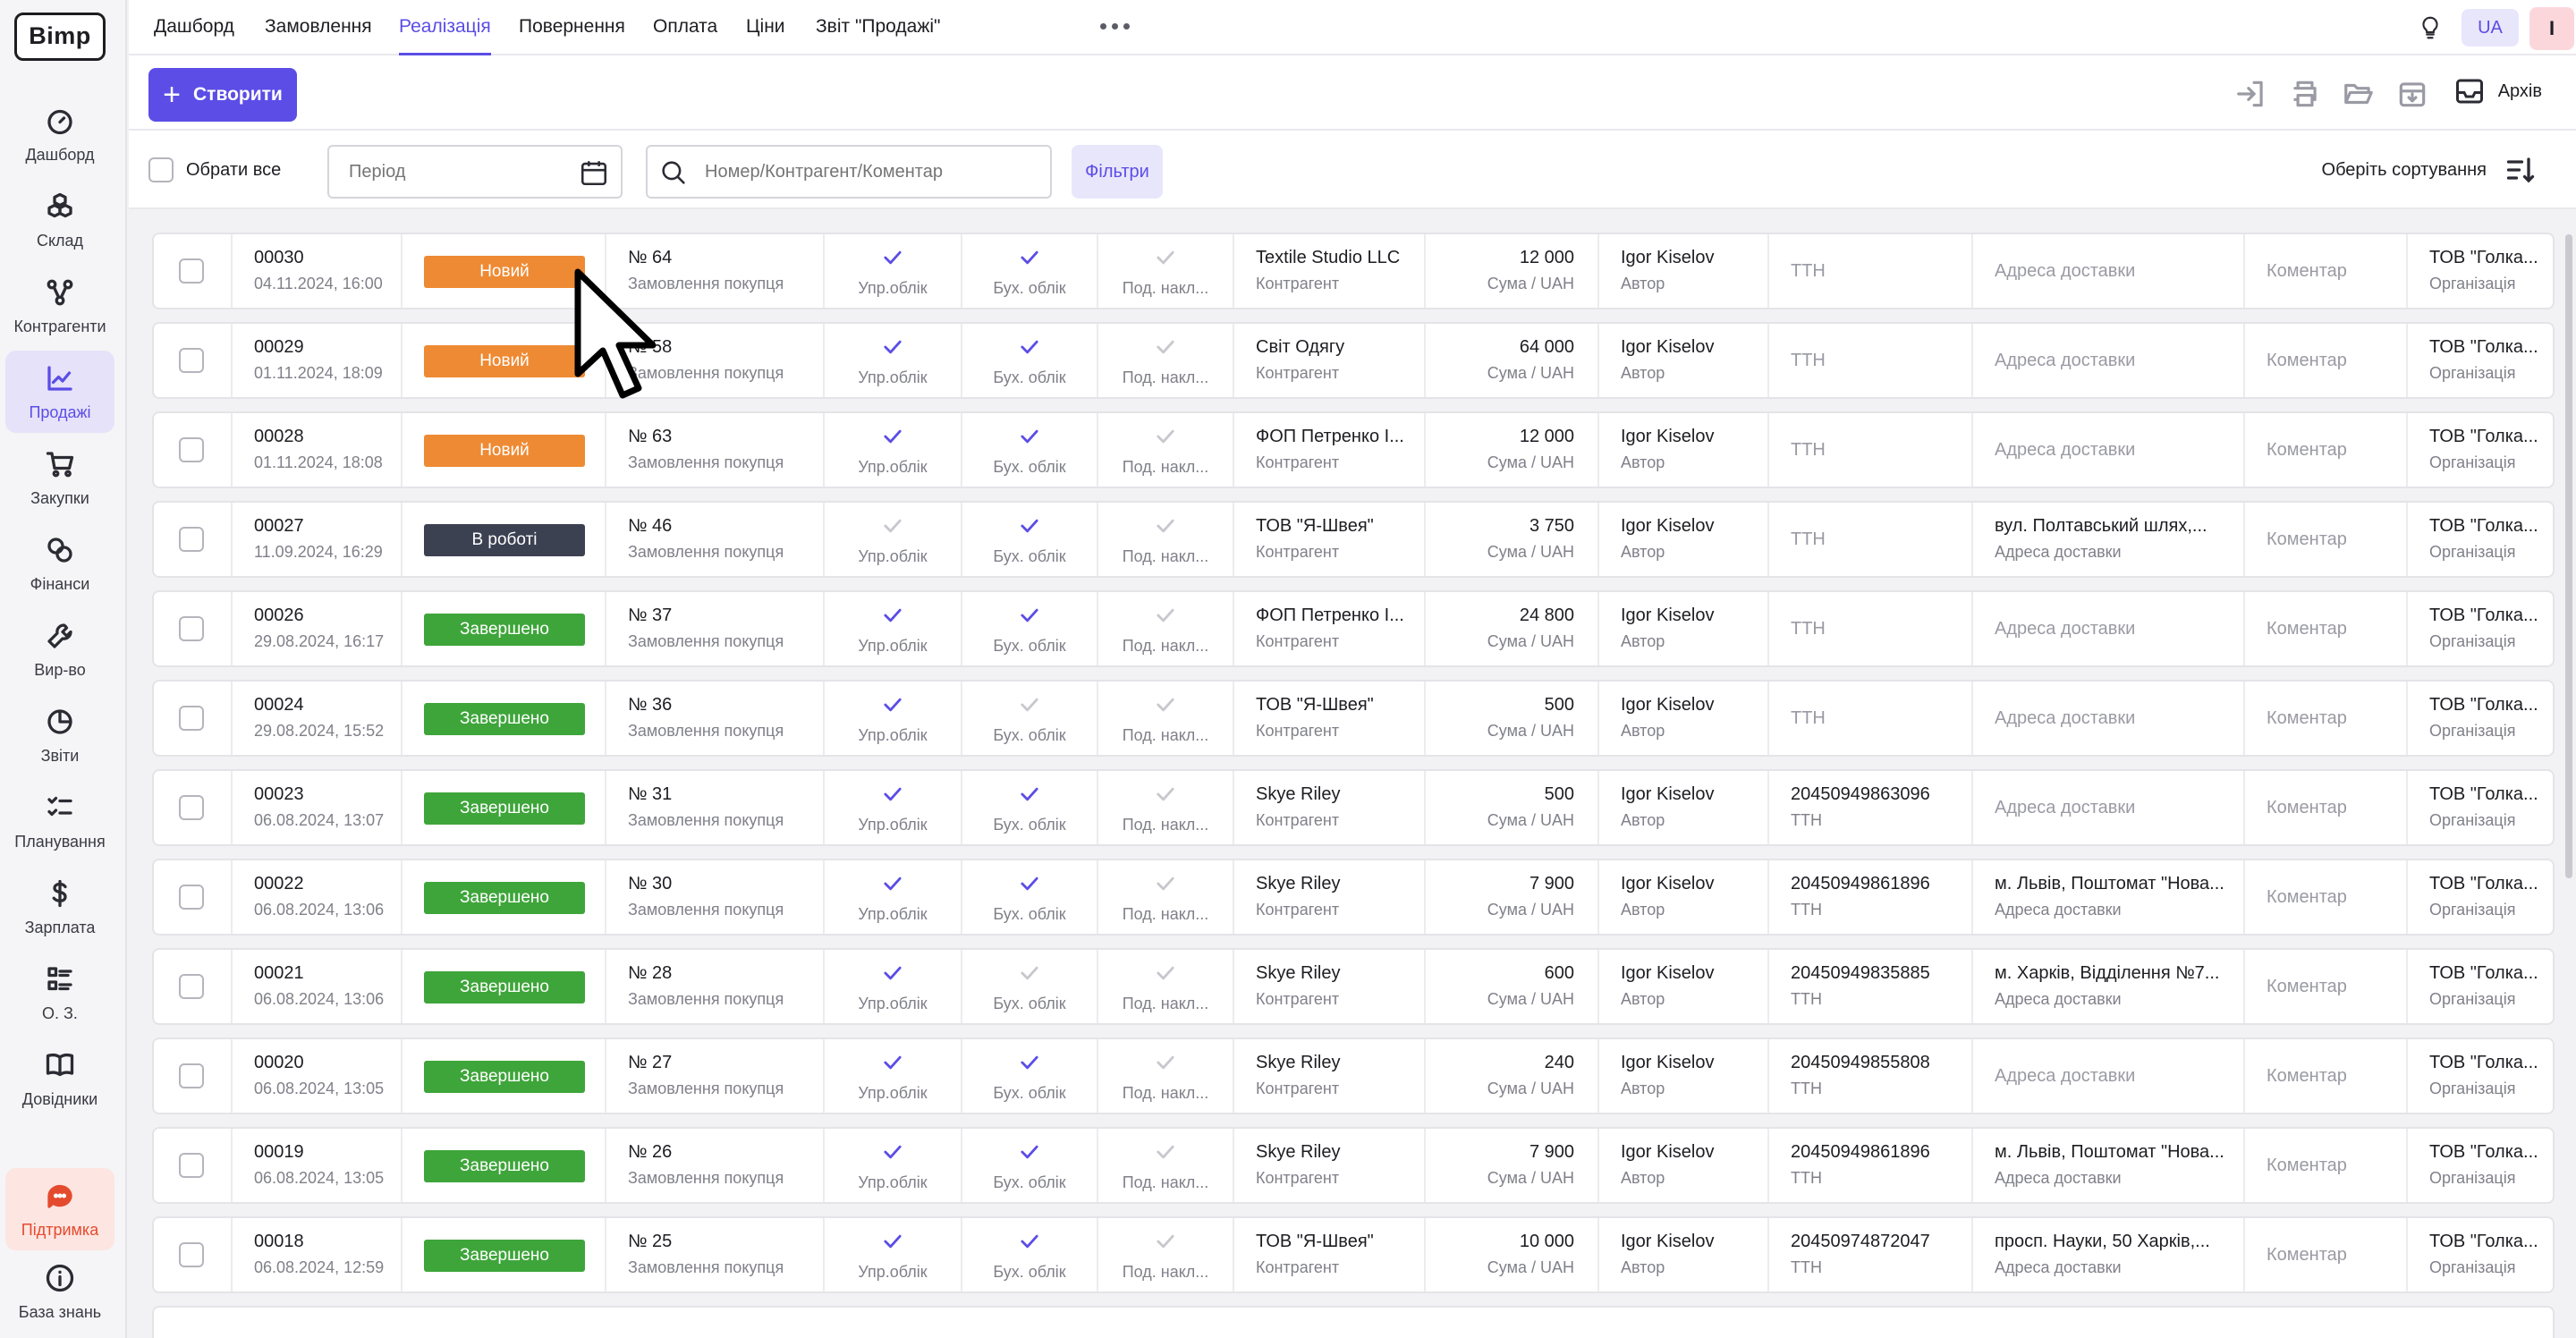  I want to click on tab-prices: Ціни, so click(765, 27).